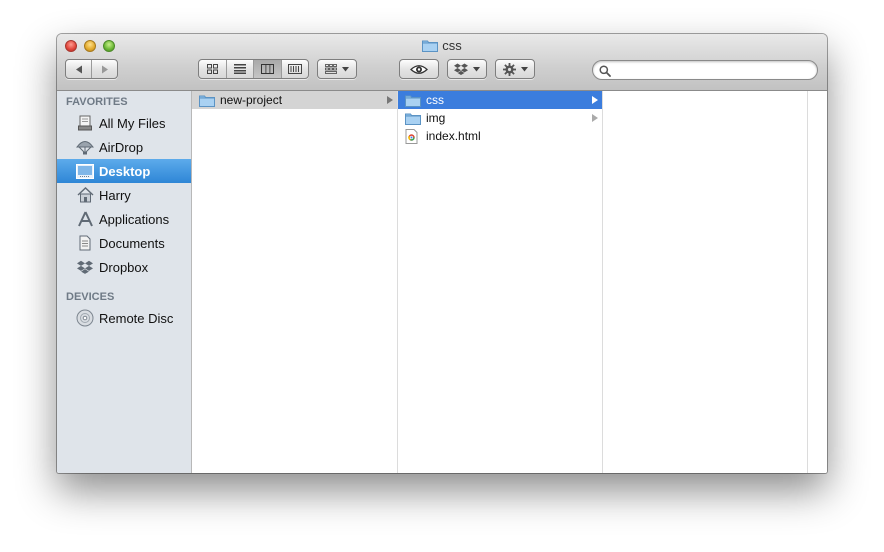 This screenshot has height=552, width=884. What do you see at coordinates (85, 123) in the screenshot?
I see `all-my-files-icon` at bounding box center [85, 123].